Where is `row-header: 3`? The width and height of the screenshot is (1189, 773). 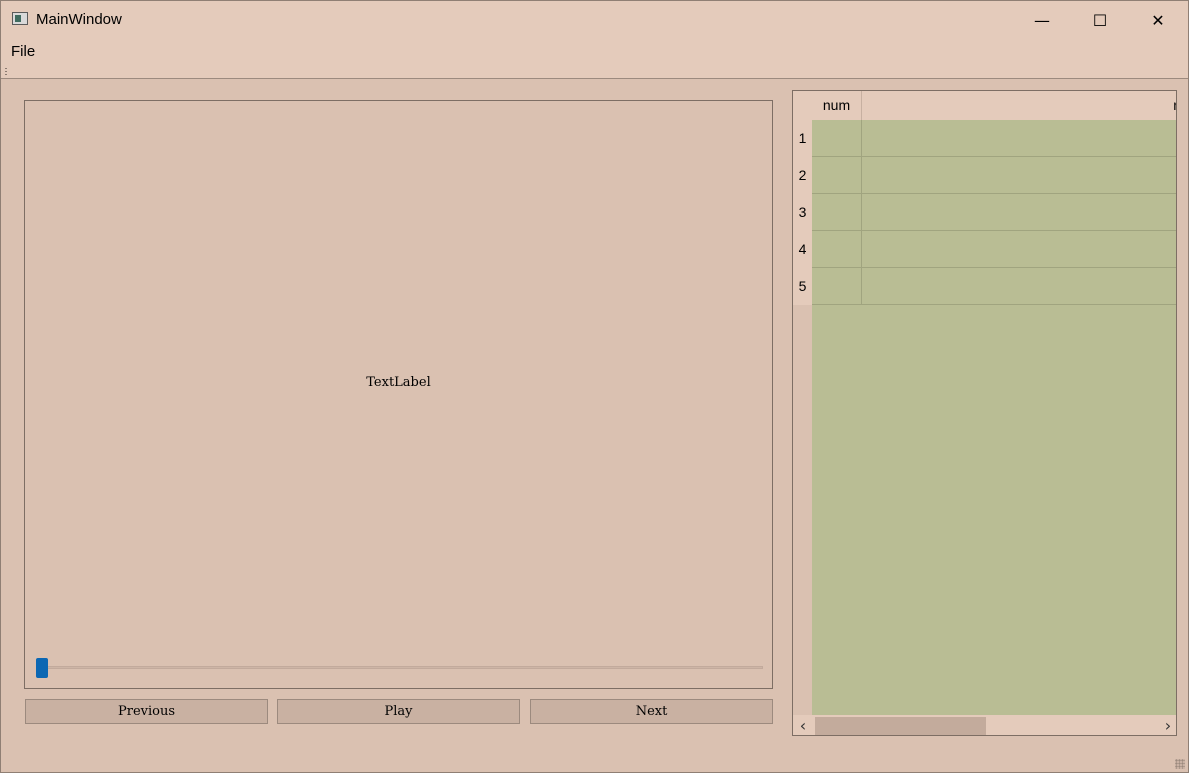 row-header: 3 is located at coordinates (802, 212).